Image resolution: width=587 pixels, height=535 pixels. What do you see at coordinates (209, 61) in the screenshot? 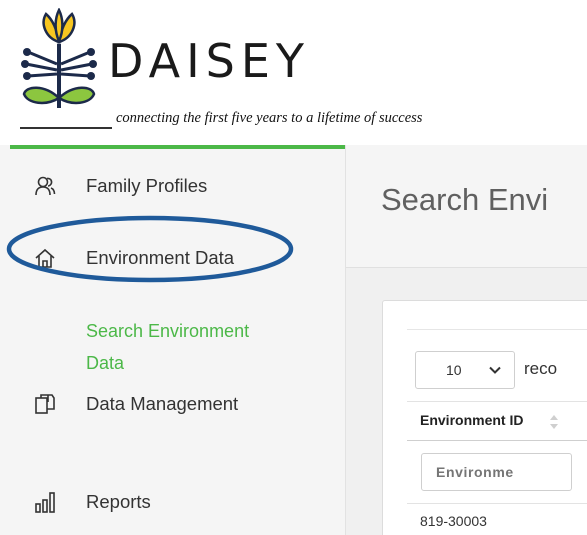
I see `brand-name: DAISEY` at bounding box center [209, 61].